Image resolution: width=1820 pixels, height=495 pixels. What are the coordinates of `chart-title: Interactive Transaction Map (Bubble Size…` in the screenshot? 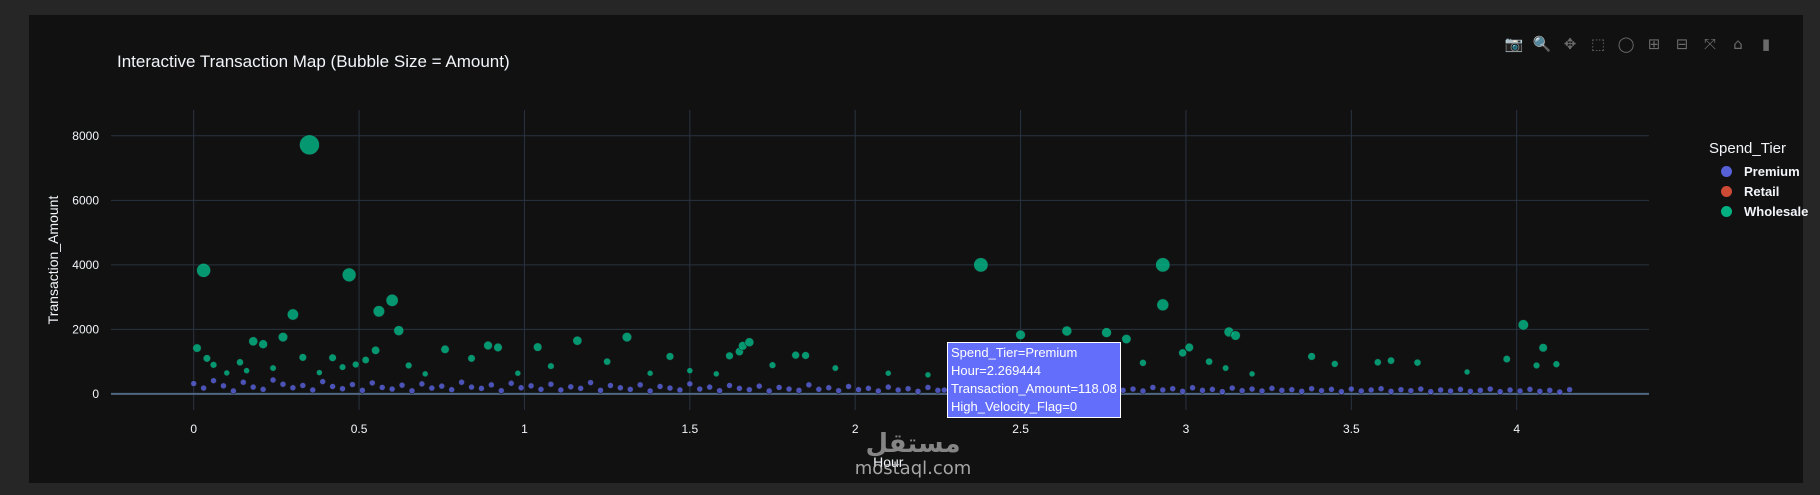 It's located at (313, 61).